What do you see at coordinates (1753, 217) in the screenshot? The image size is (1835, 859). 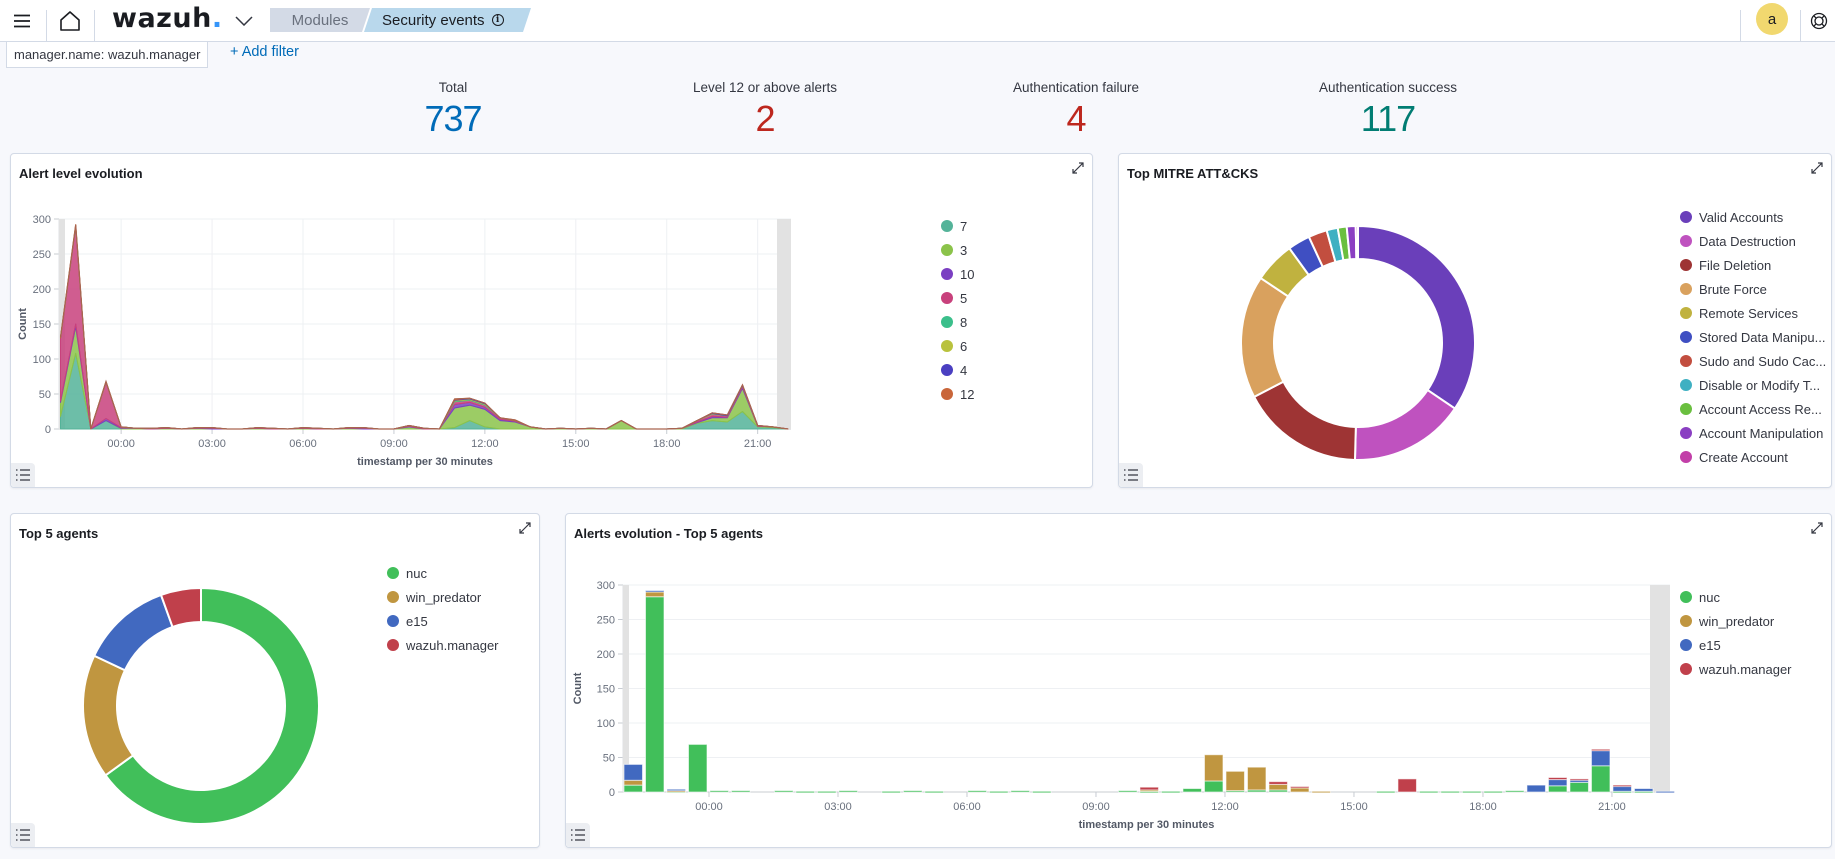 I see `legend-item-valid-accounts: Valid Accounts` at bounding box center [1753, 217].